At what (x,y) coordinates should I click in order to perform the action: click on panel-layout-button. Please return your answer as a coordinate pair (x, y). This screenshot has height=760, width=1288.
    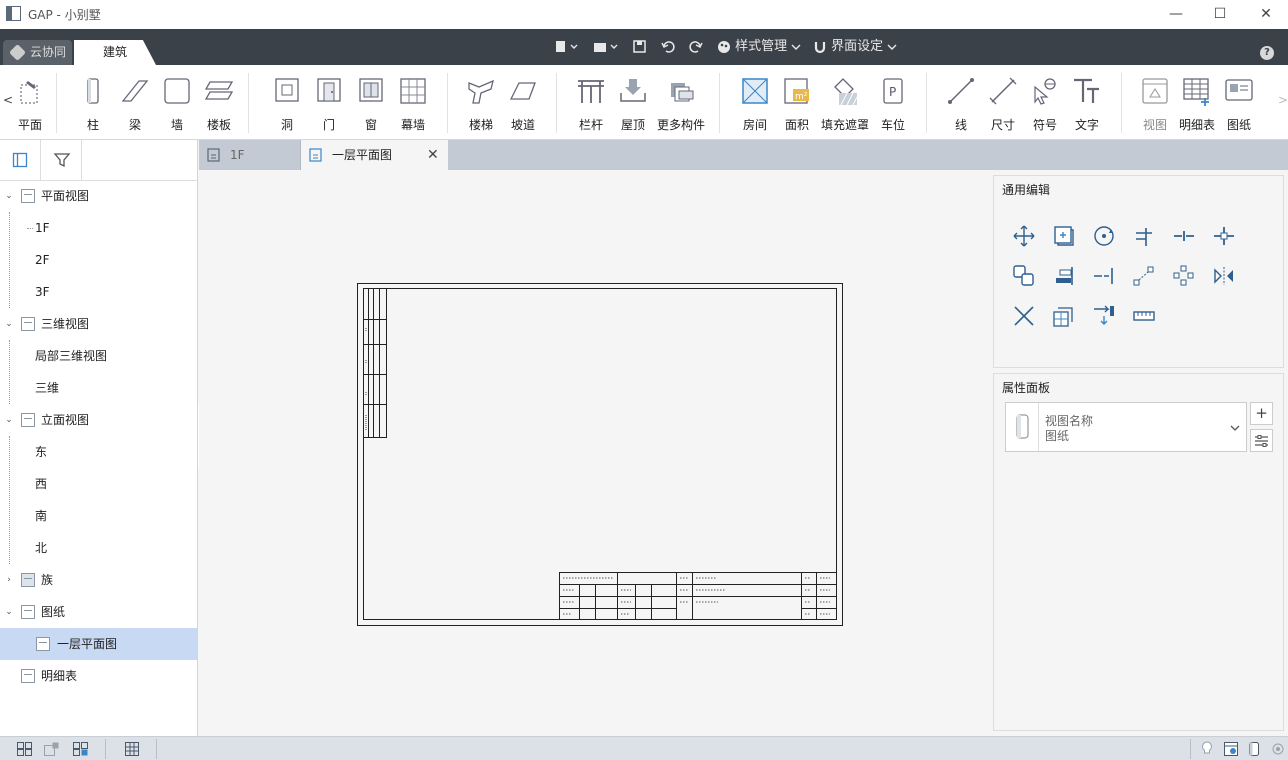
    Looking at the image, I should click on (20, 160).